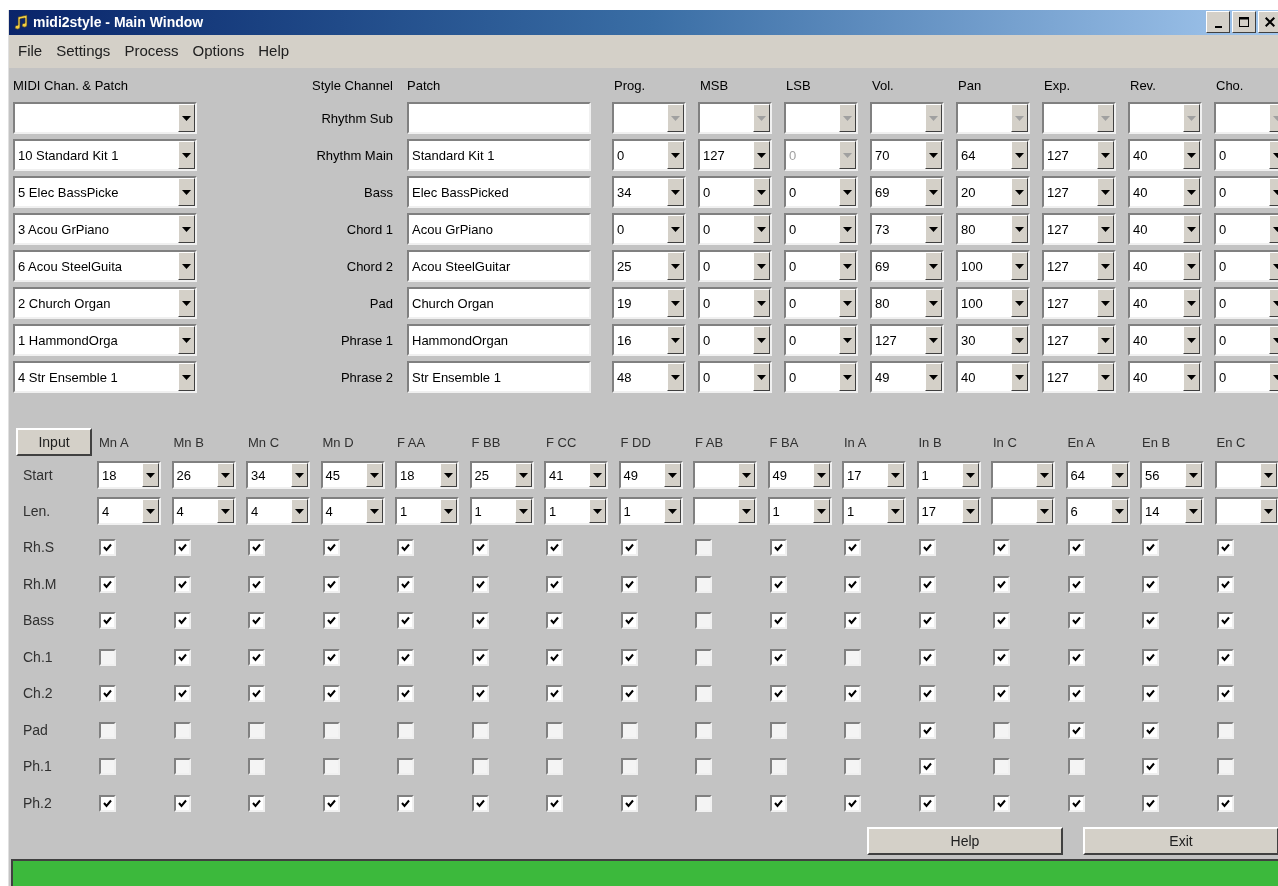  Describe the element at coordinates (203, 511) in the screenshot. I see `dropdown: 4` at that location.